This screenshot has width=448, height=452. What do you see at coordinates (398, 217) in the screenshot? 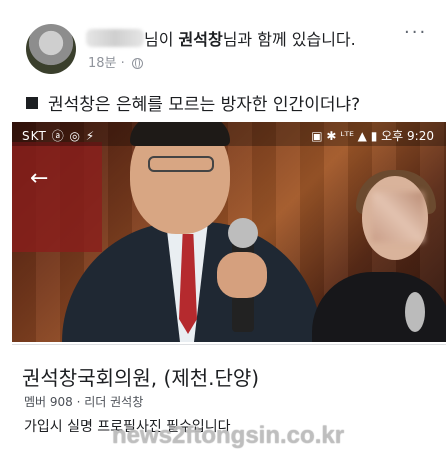
I see `blurred-face` at bounding box center [398, 217].